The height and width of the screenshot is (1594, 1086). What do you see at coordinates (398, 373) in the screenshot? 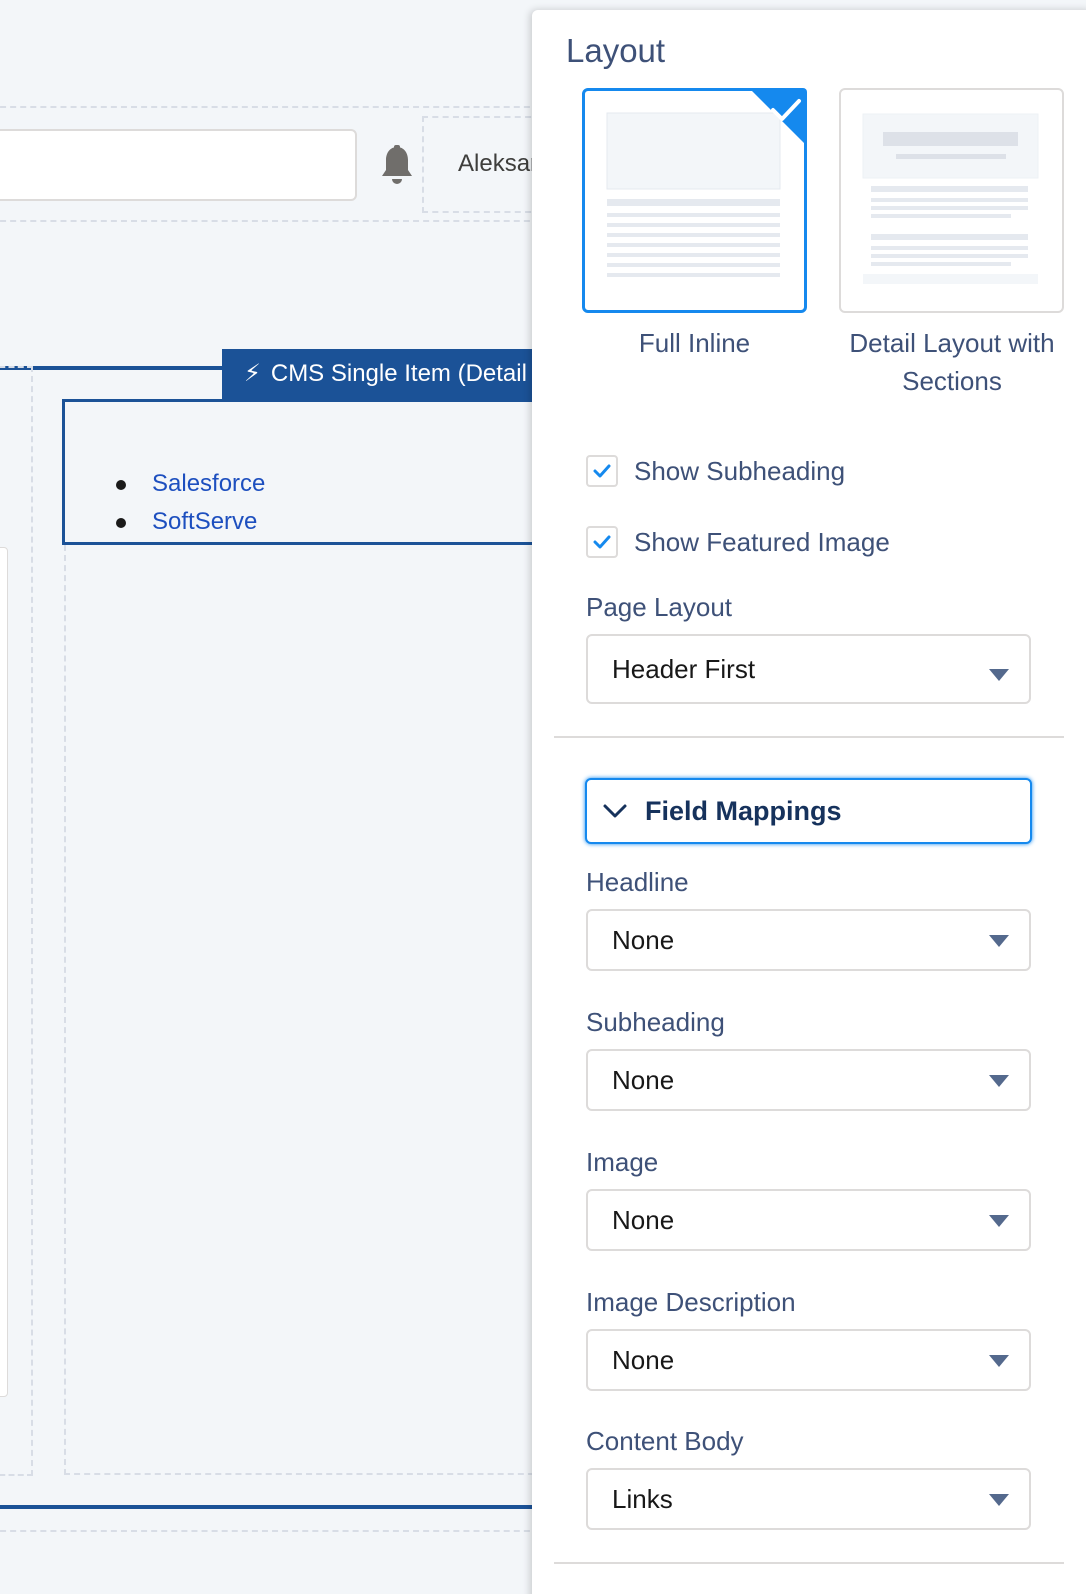
I see `component-tab-label: CMS Single Item (Detail` at bounding box center [398, 373].